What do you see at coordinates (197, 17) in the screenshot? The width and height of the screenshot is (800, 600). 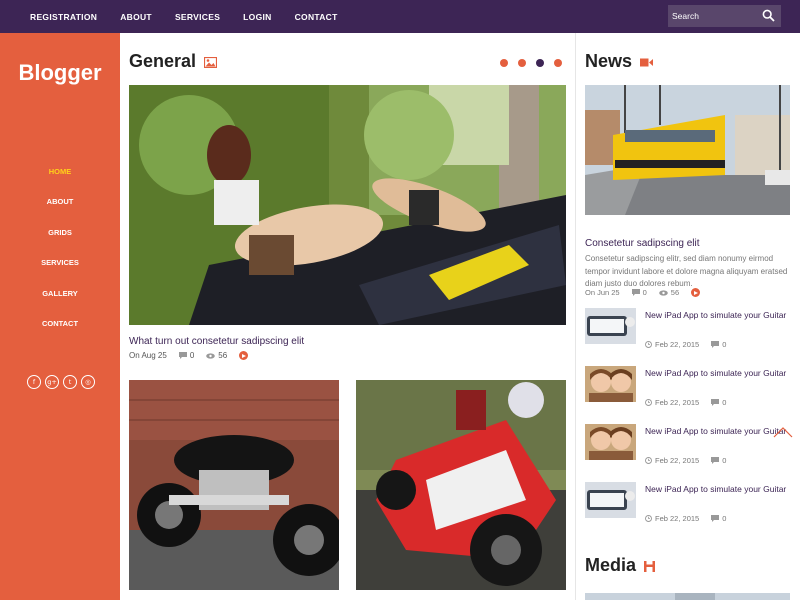 I see `topnav-services: SERVICES` at bounding box center [197, 17].